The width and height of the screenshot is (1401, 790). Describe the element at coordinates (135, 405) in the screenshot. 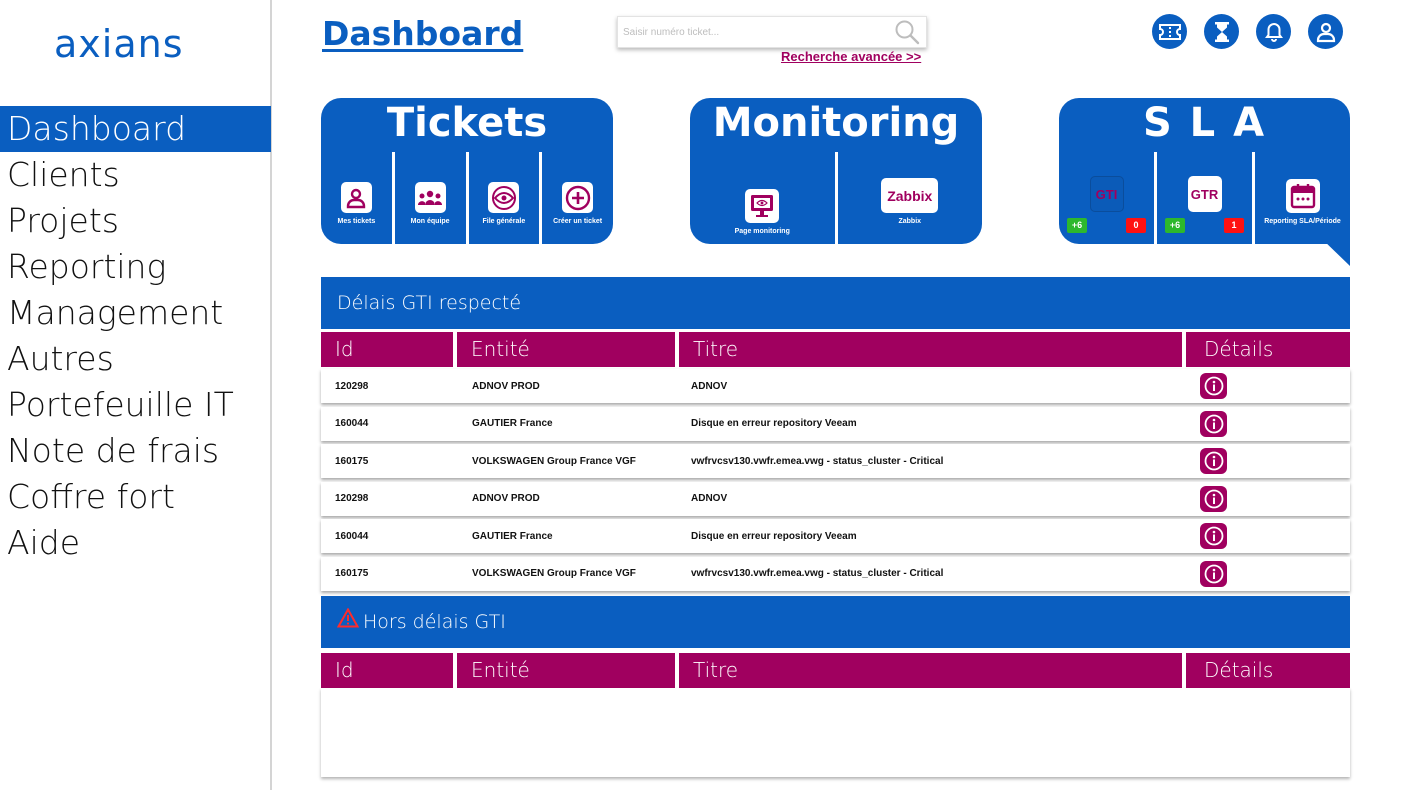

I see `sidebar-item-portefeuille-it: Portefeuille IT` at that location.